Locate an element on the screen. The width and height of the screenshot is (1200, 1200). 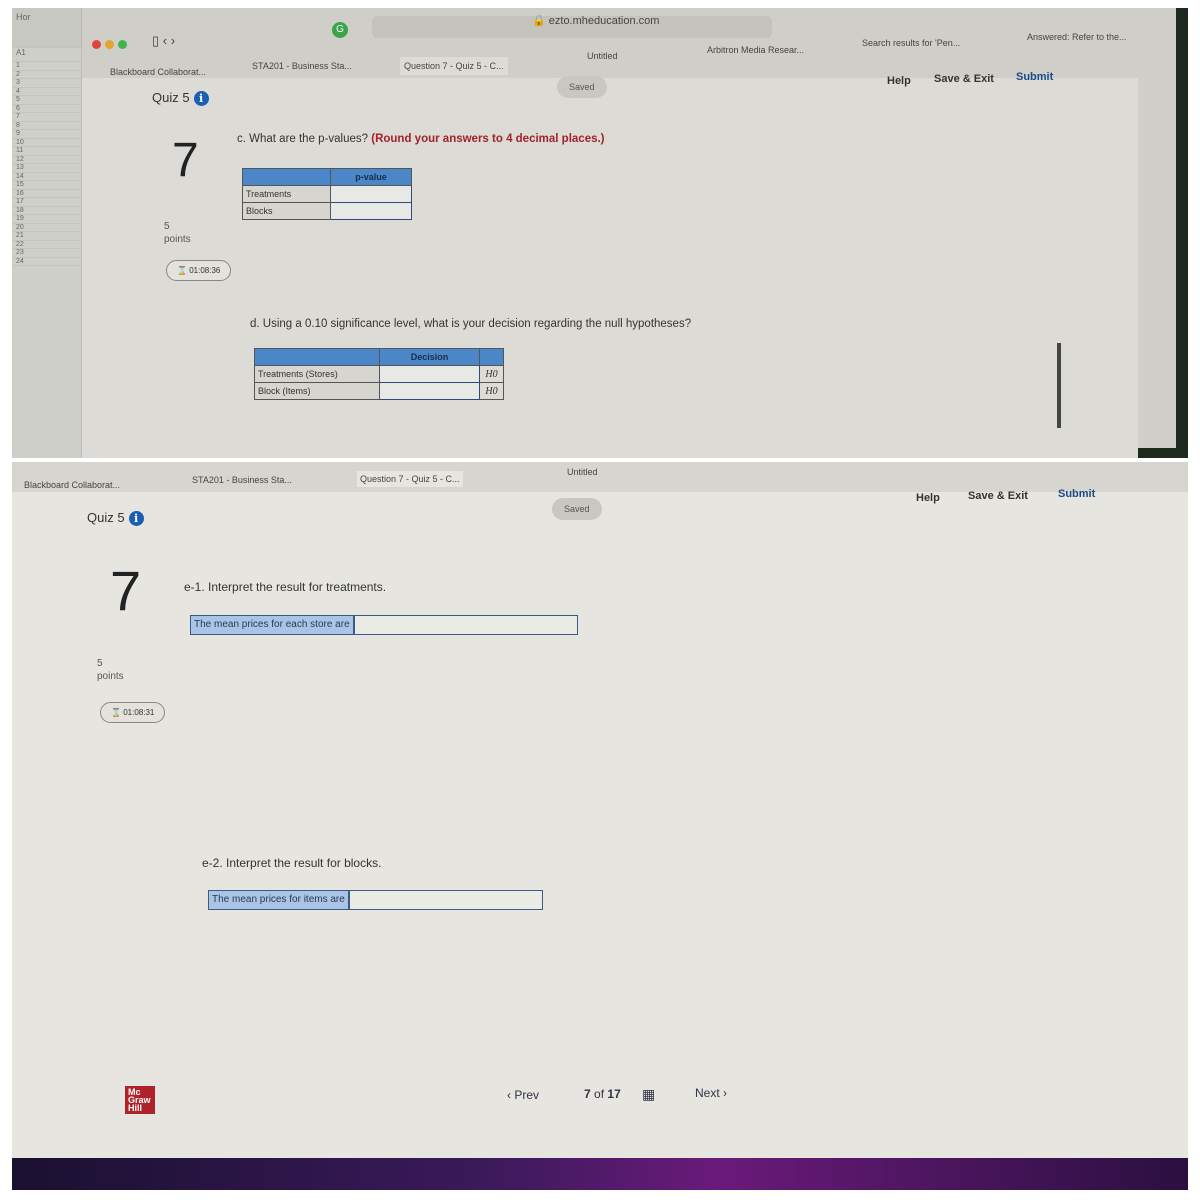
question-e2: e-2. Interpret the result for blocks. is located at coordinates (292, 863).